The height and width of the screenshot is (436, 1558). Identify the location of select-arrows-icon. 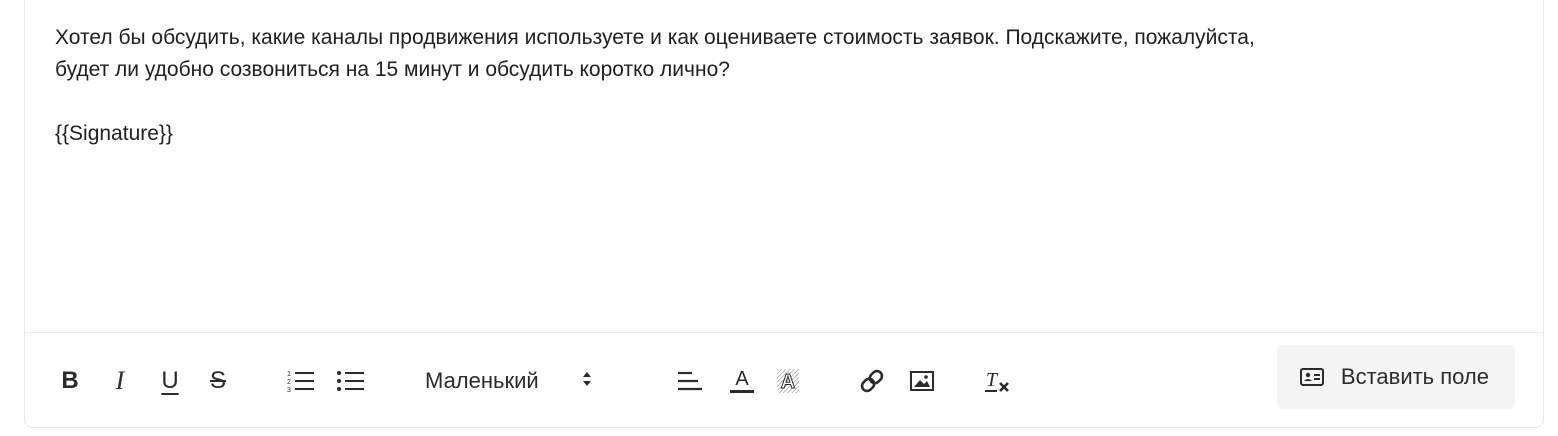
(587, 381).